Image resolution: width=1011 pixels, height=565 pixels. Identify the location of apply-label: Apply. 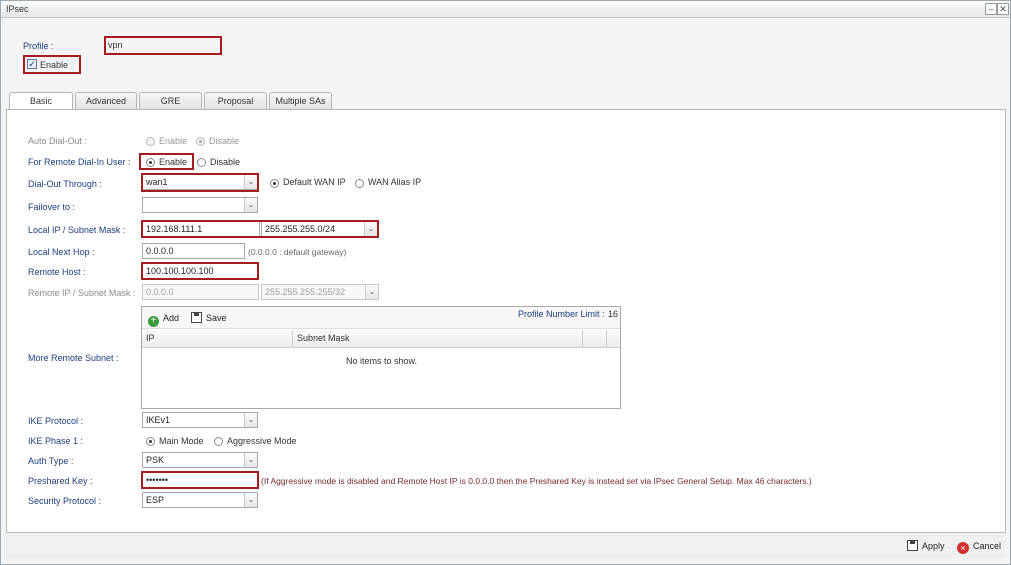
(933, 546).